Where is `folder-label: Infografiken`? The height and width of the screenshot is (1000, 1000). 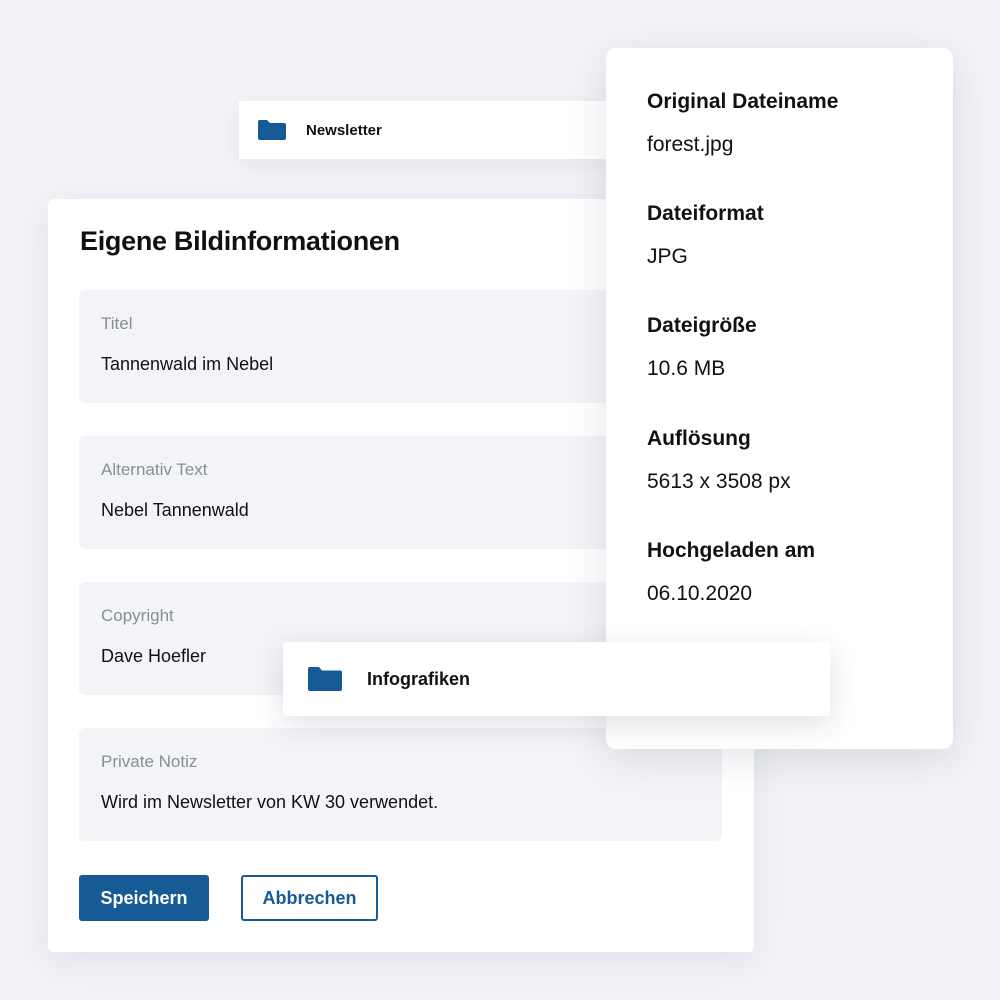 folder-label: Infografiken is located at coordinates (419, 678).